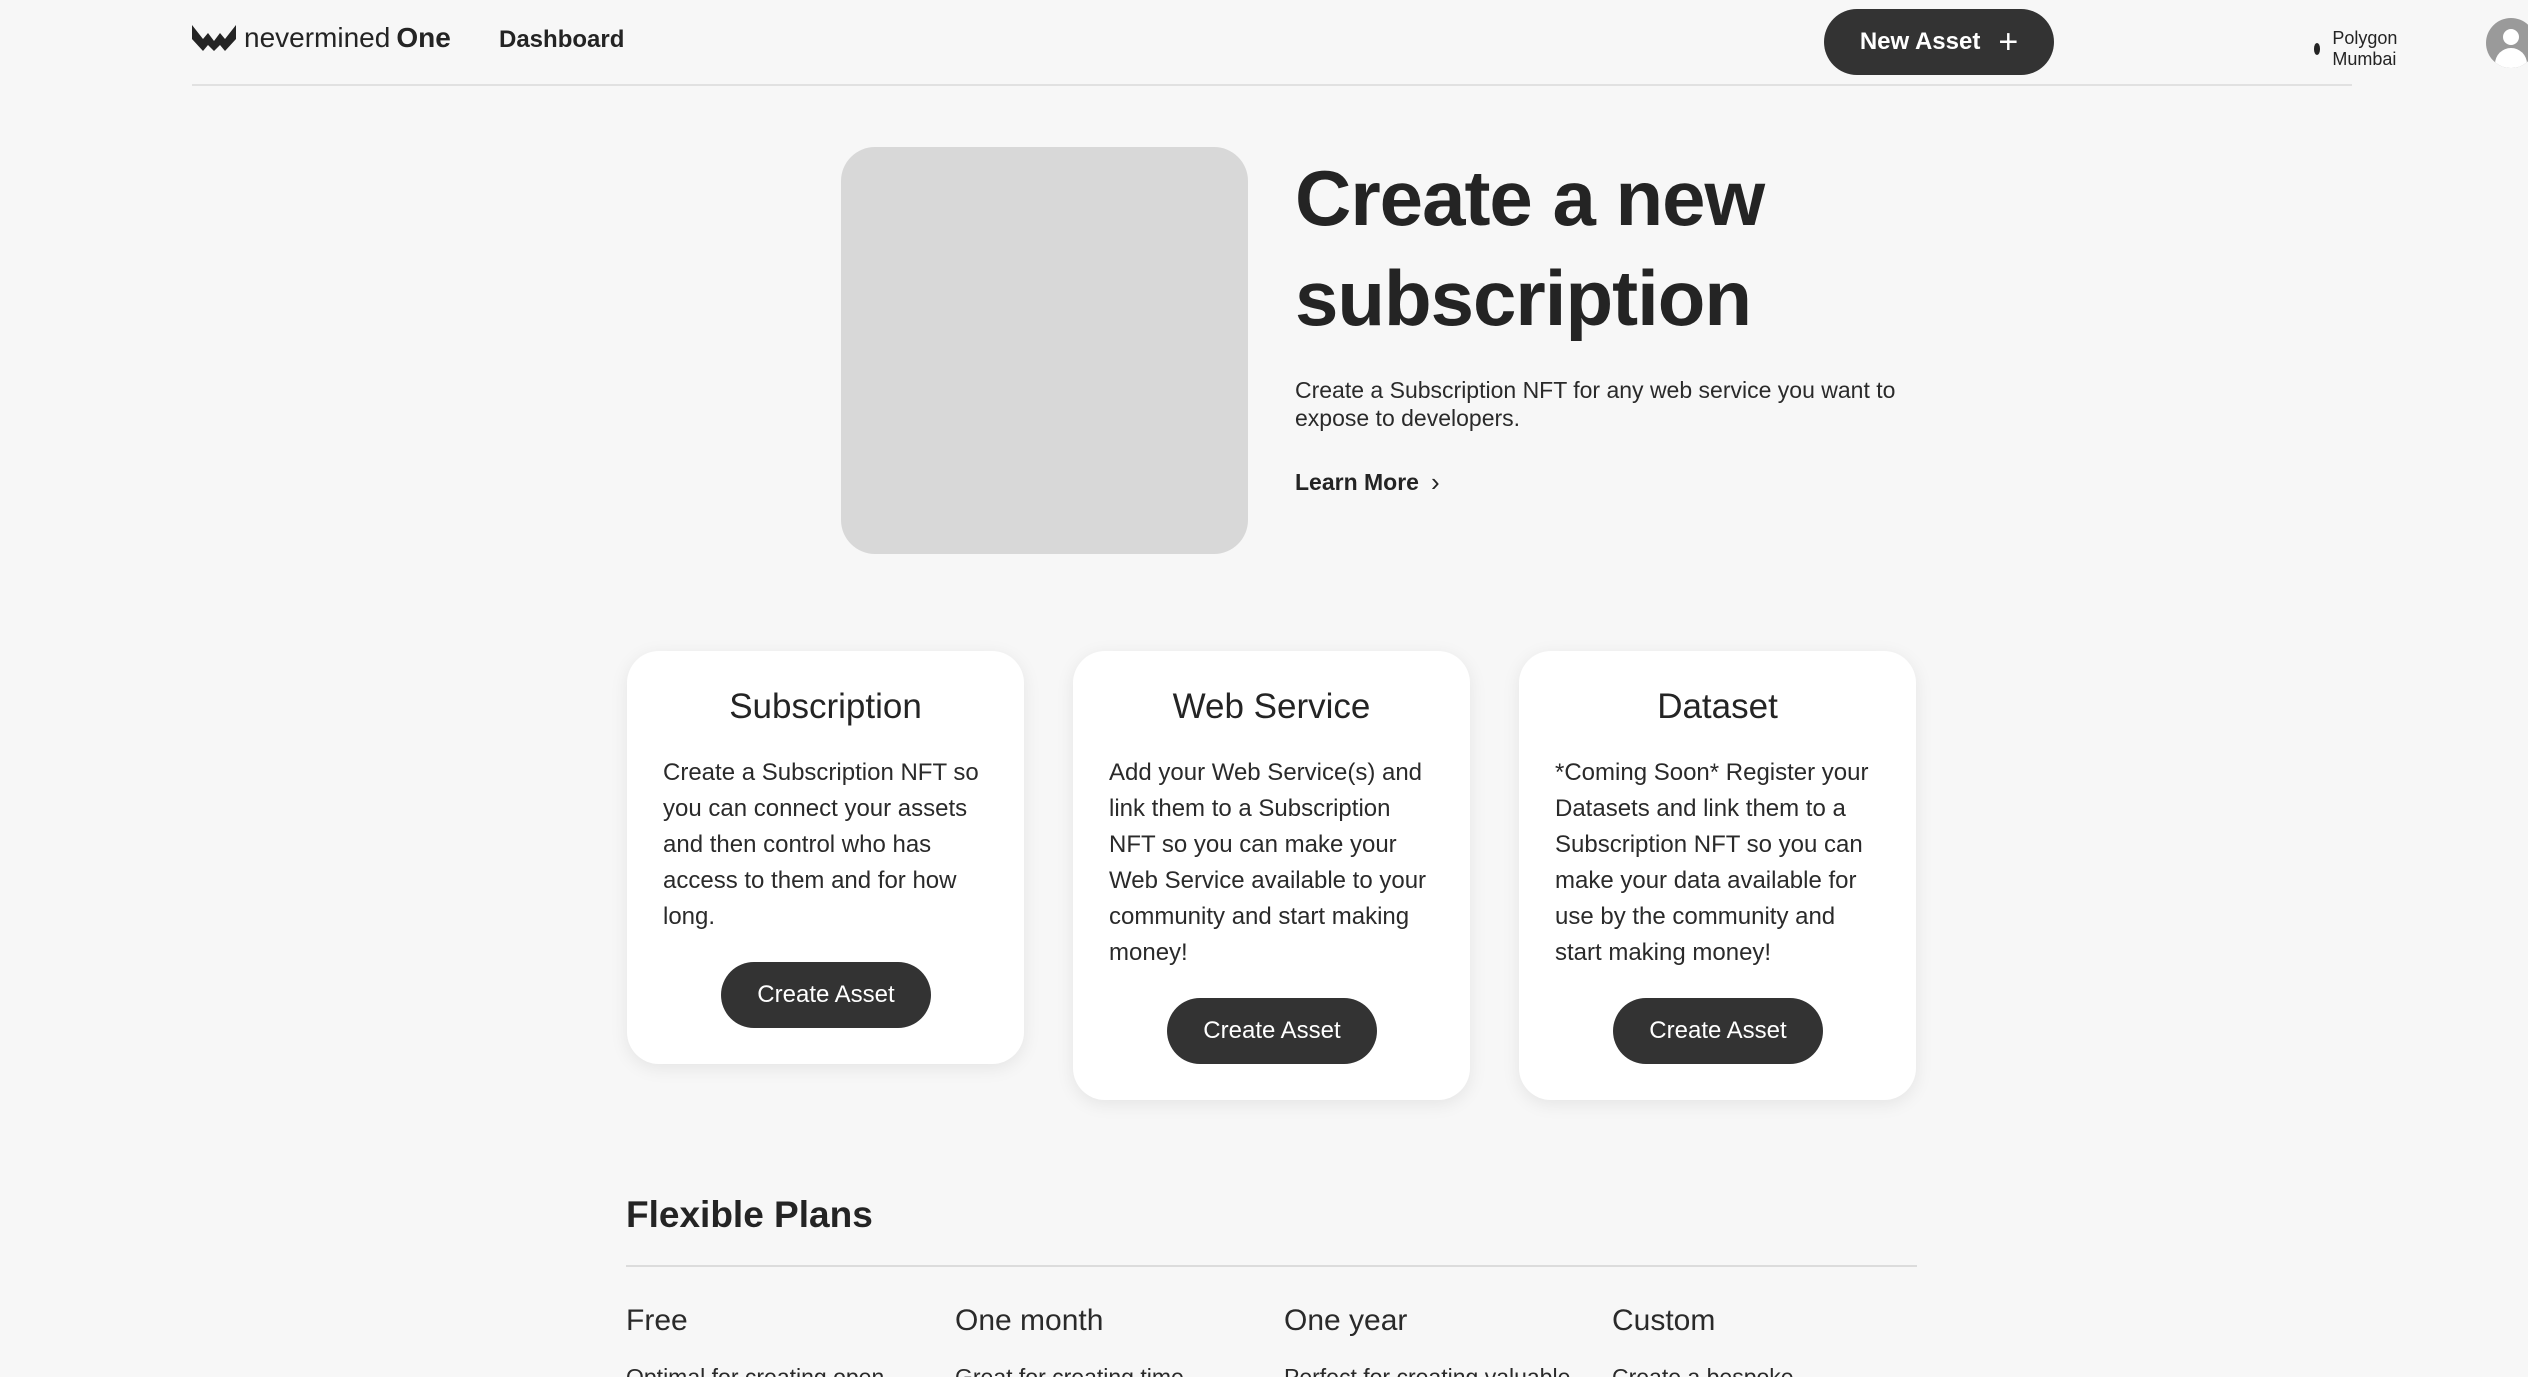 This screenshot has width=2528, height=1377. I want to click on new-asset-button: New Asset +, so click(1939, 42).